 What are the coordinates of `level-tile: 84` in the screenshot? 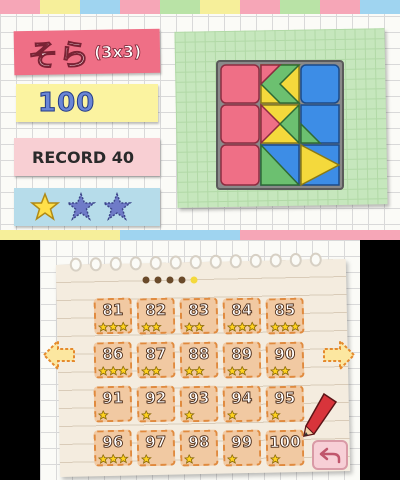 It's located at (242, 316).